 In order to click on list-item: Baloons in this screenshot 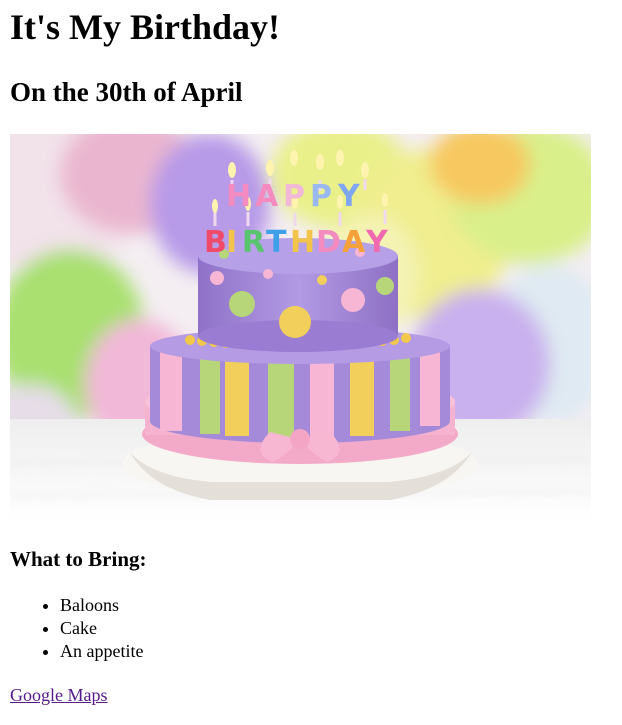, I will do `click(101, 605)`.